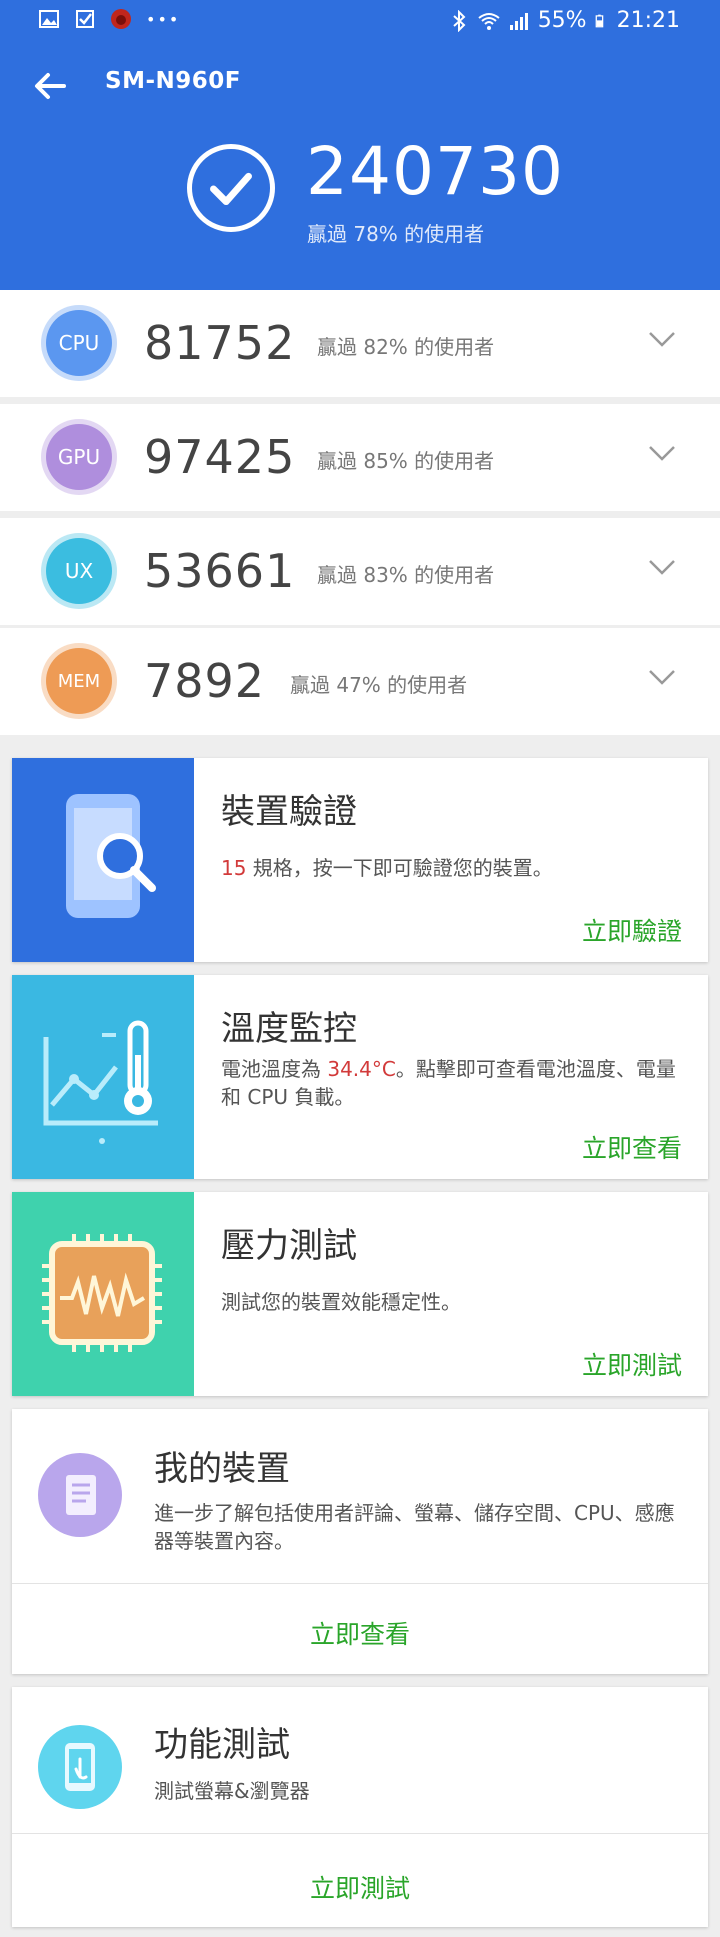 The height and width of the screenshot is (1937, 720). Describe the element at coordinates (220, 571) in the screenshot. I see `ux-score: 53661` at that location.